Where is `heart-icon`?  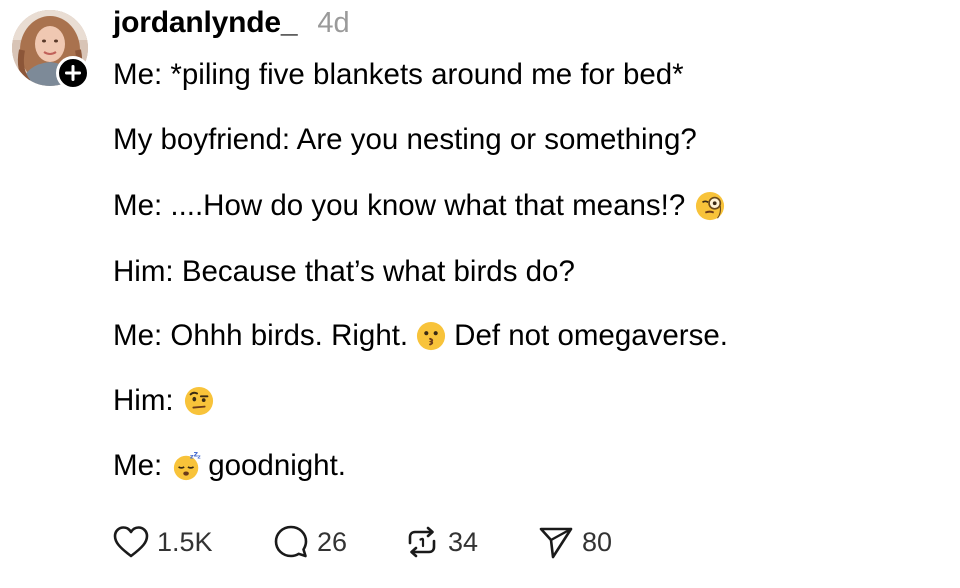
heart-icon is located at coordinates (131, 542).